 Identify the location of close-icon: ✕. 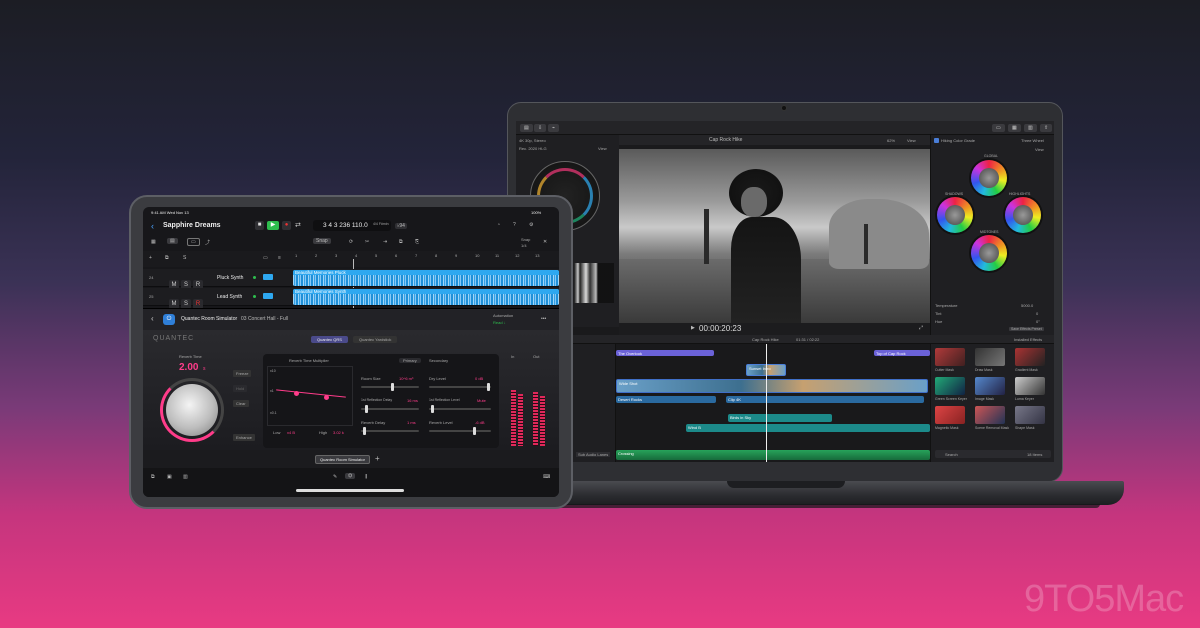
(545, 242).